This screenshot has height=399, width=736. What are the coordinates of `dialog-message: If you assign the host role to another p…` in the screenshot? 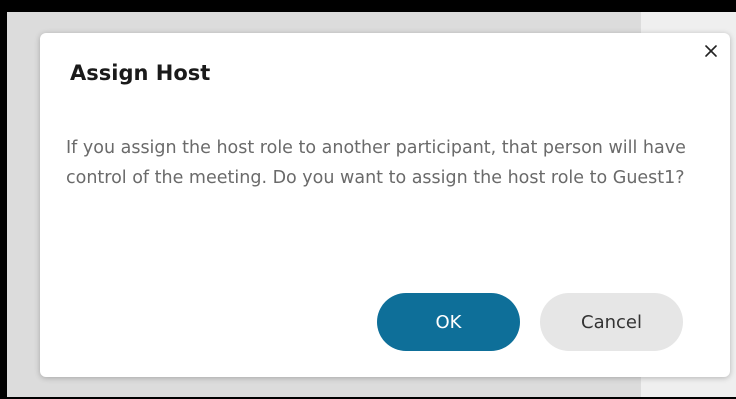 It's located at (376, 163).